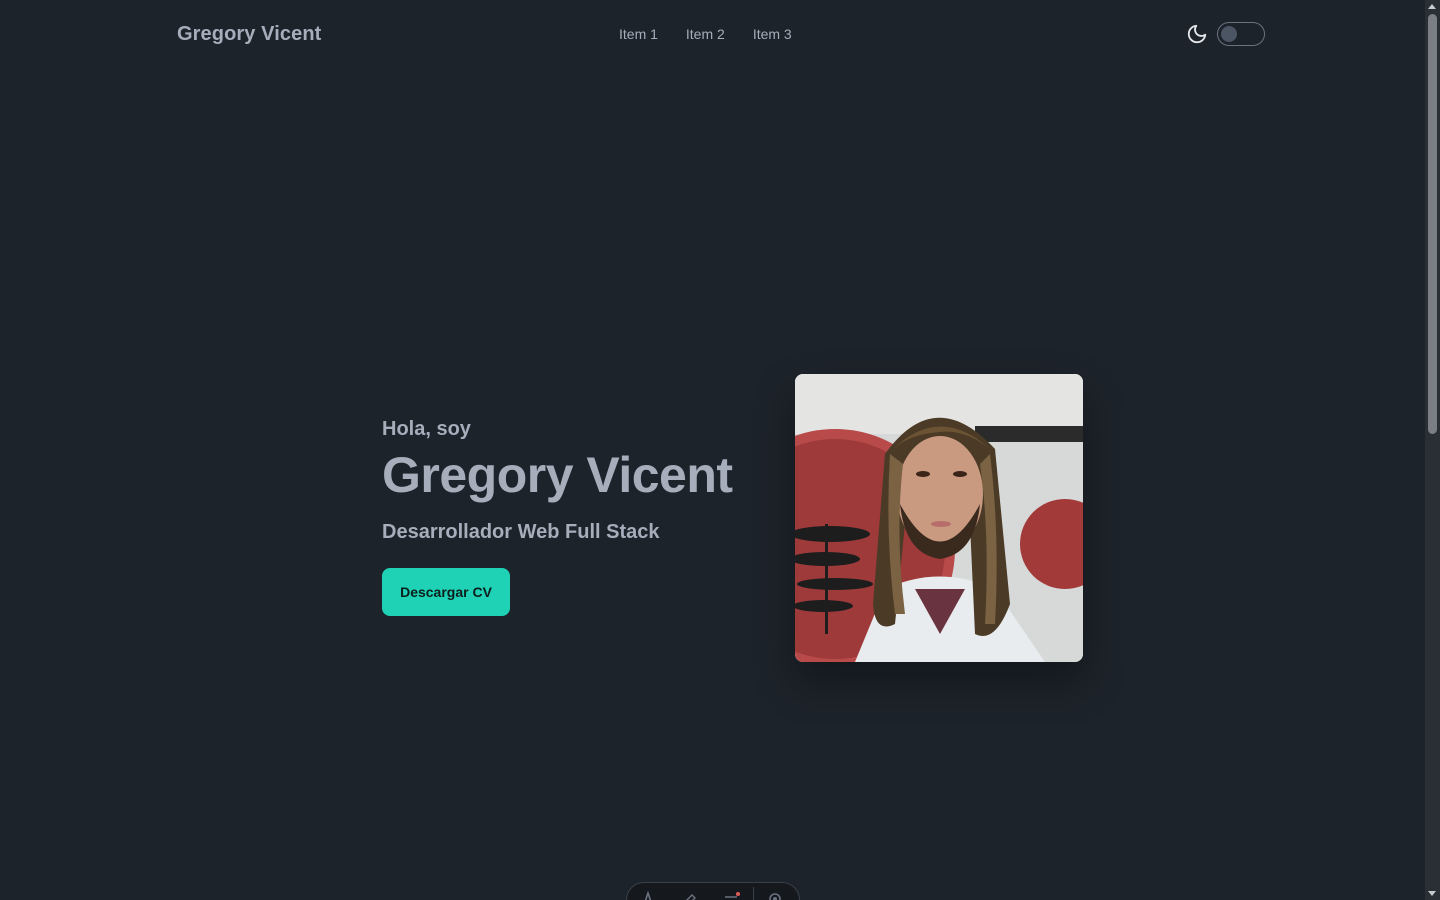  What do you see at coordinates (690, 895) in the screenshot?
I see `paint-icon` at bounding box center [690, 895].